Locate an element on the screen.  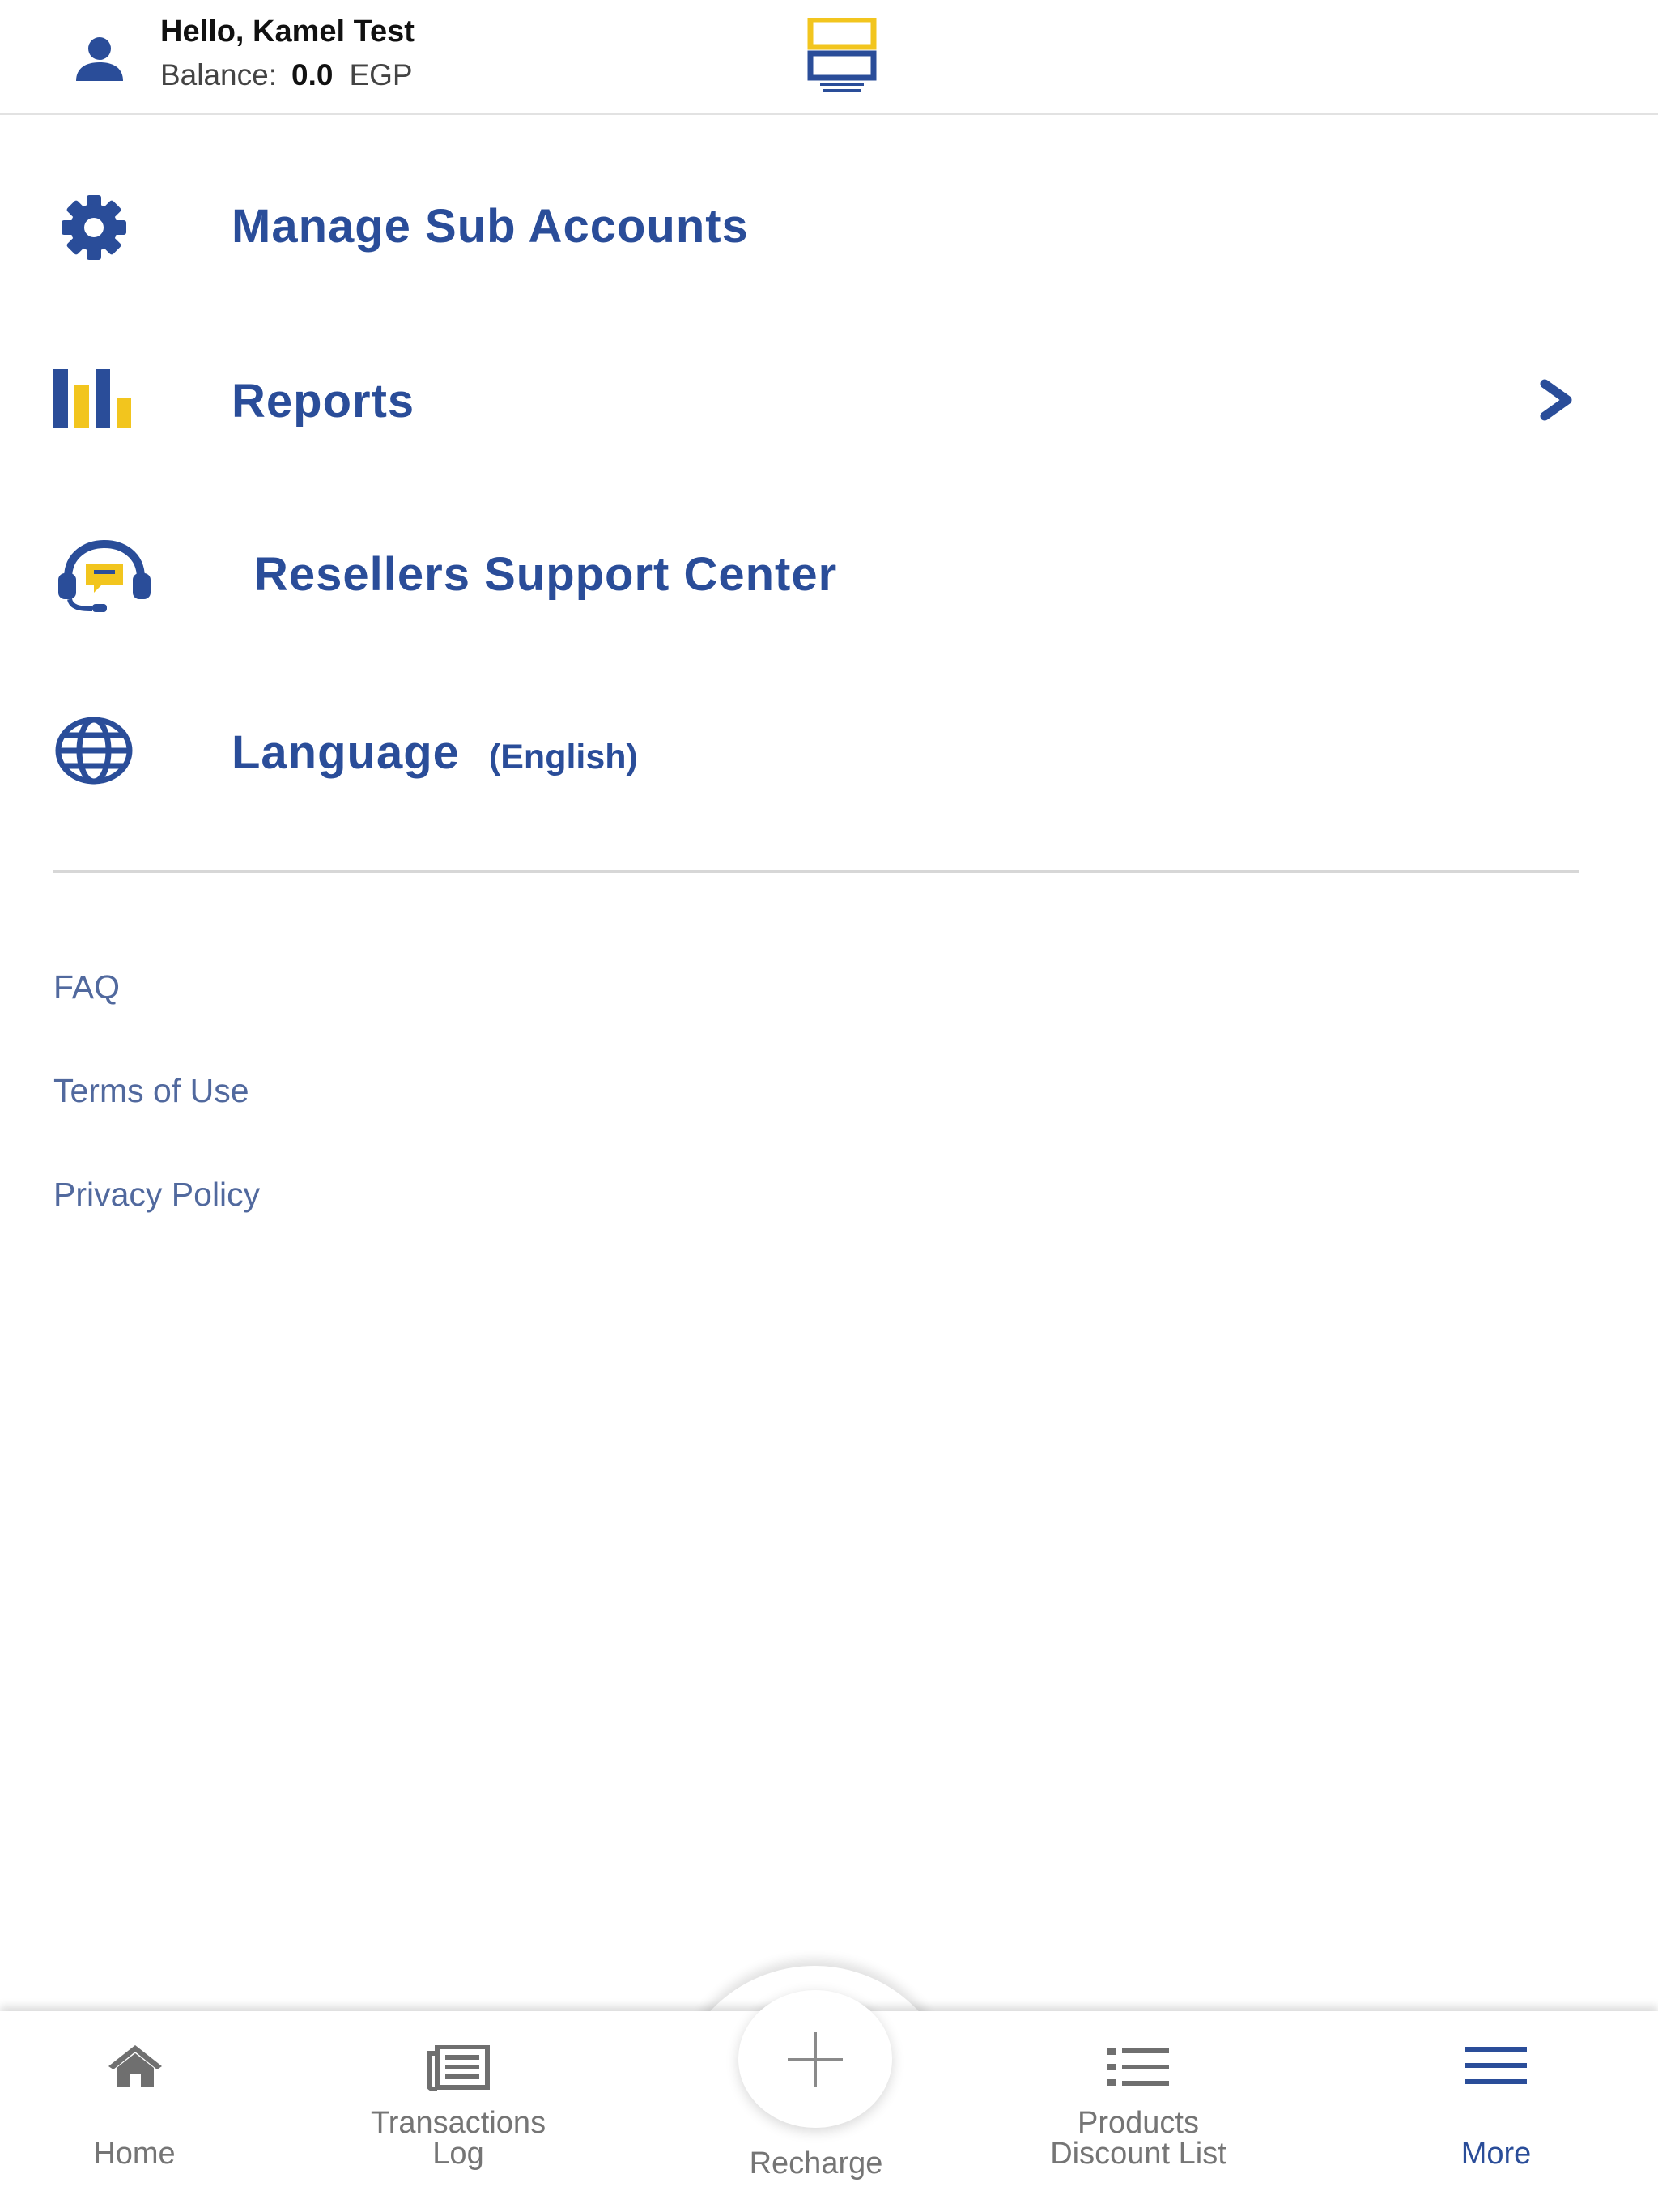
menu-item-reports: Reports is located at coordinates (829, 399).